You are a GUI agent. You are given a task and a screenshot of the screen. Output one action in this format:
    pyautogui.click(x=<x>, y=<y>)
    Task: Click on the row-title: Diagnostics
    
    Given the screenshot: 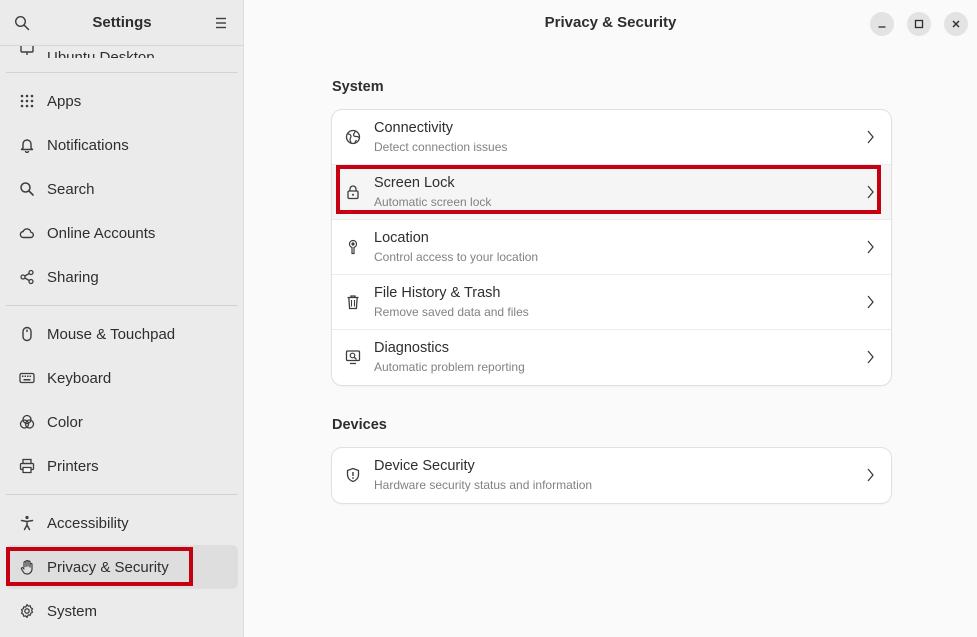 What is the action you would take?
    pyautogui.click(x=411, y=348)
    